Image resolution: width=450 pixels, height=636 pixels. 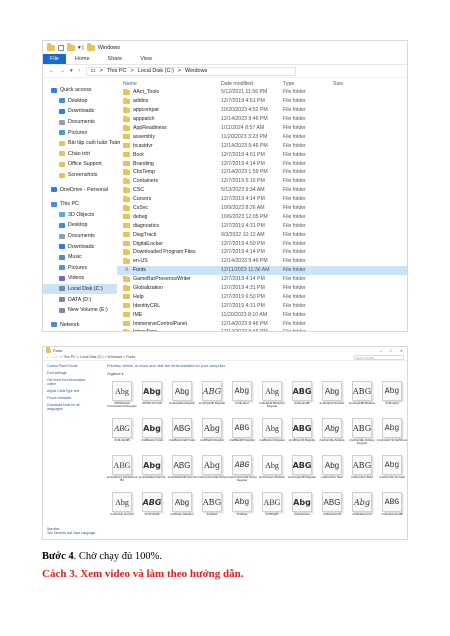 I want to click on font-tile: Abg 2ndBlack Regular, so click(x=212, y=433).